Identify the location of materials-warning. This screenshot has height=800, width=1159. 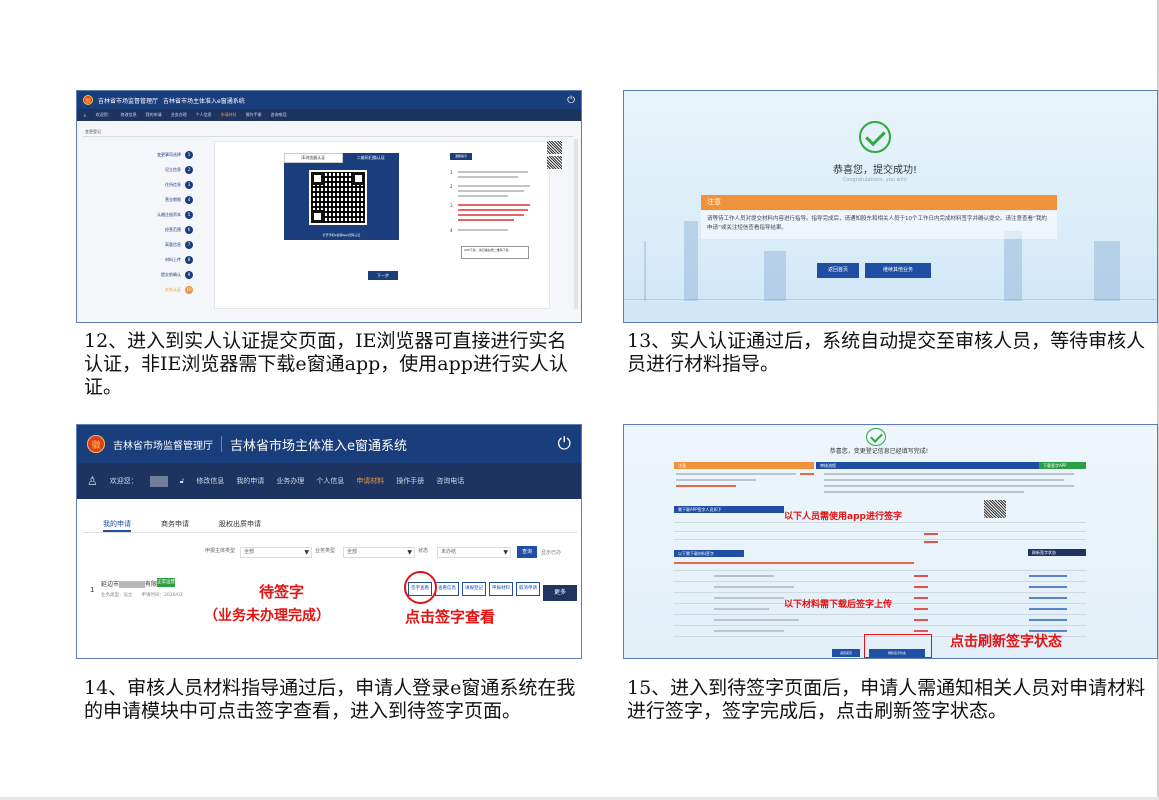
(794, 563).